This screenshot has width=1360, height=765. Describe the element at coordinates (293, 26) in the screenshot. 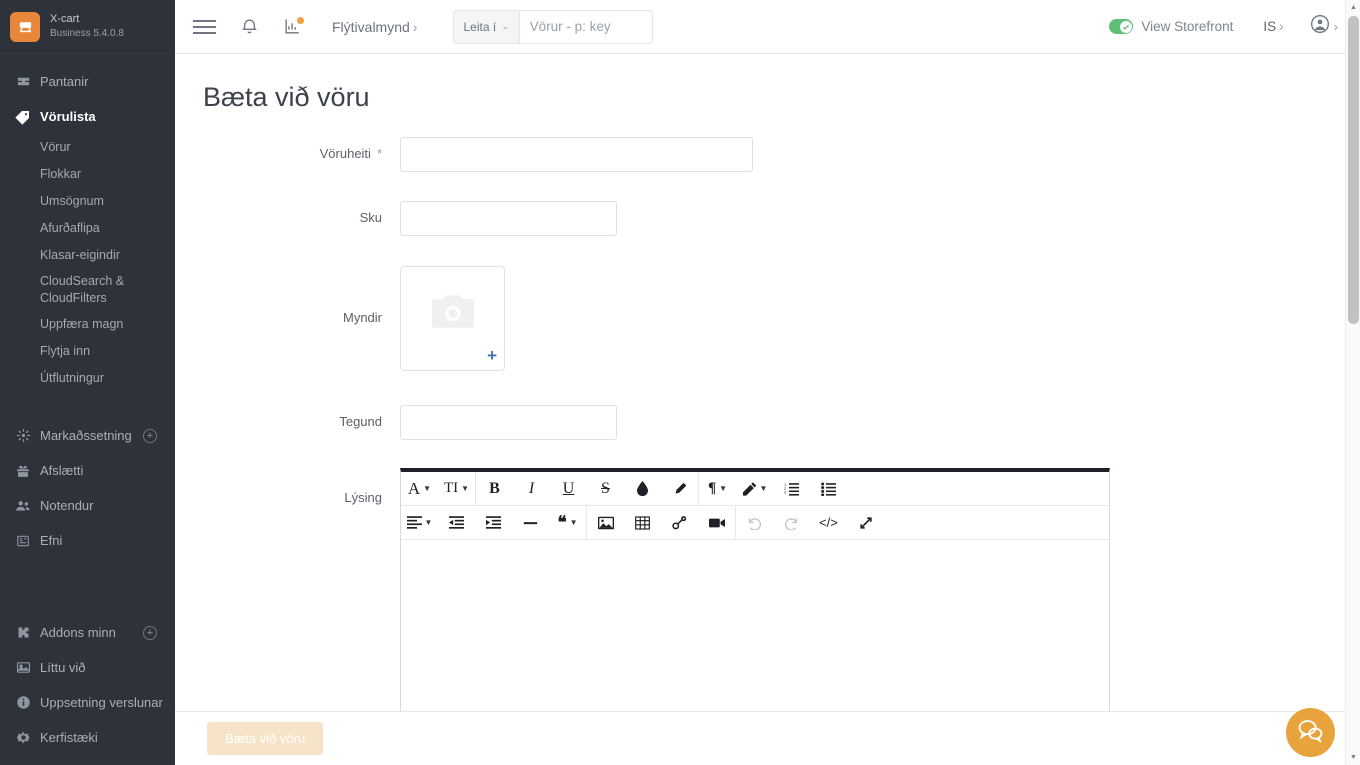

I see `statistics-chart-icon` at that location.